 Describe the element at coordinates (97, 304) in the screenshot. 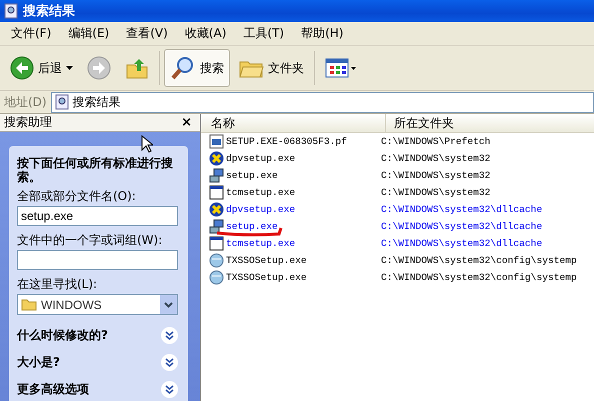

I see `location-dropdown: WINDOWS` at that location.